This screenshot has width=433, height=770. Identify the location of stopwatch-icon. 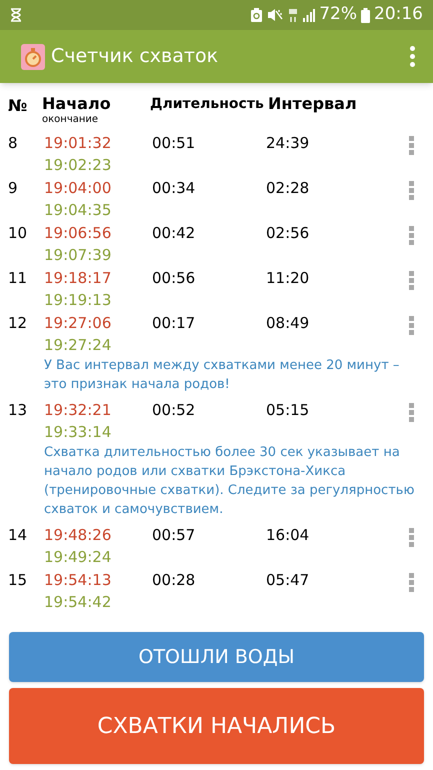
(33, 57).